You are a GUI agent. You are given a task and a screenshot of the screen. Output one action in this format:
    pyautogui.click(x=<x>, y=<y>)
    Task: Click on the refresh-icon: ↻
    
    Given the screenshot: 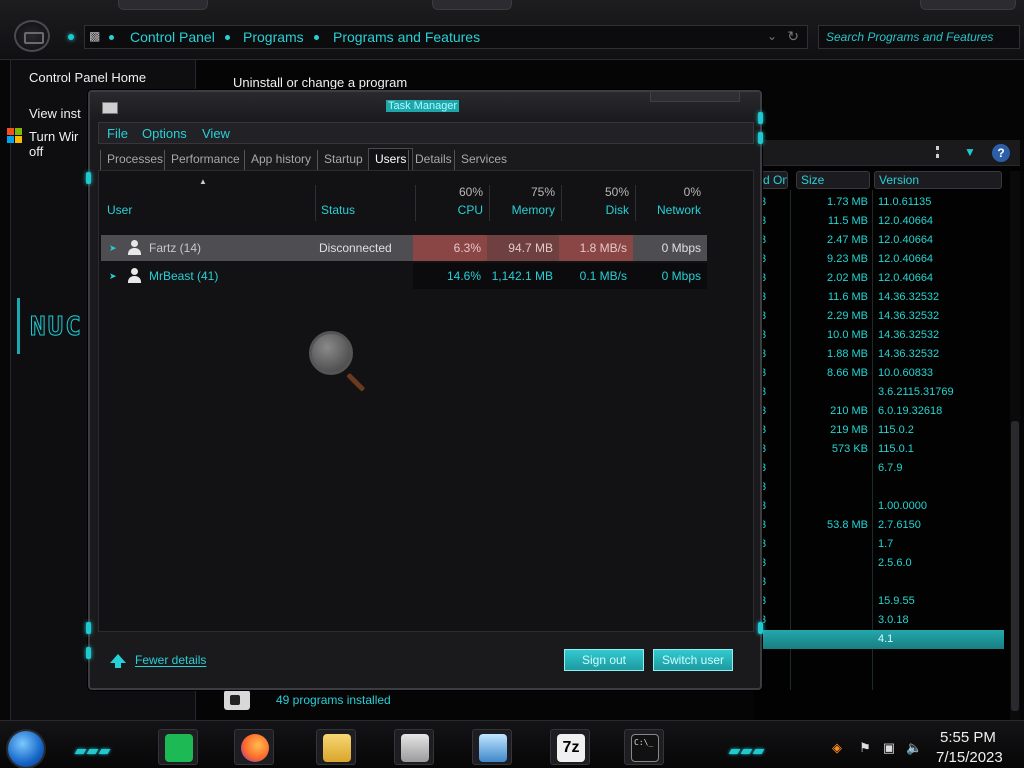 What is the action you would take?
    pyautogui.click(x=793, y=36)
    